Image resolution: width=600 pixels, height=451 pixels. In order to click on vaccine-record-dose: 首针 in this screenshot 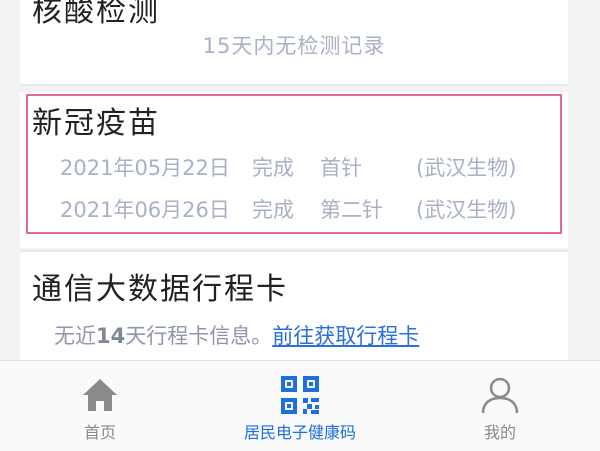, I will do `click(341, 168)`.